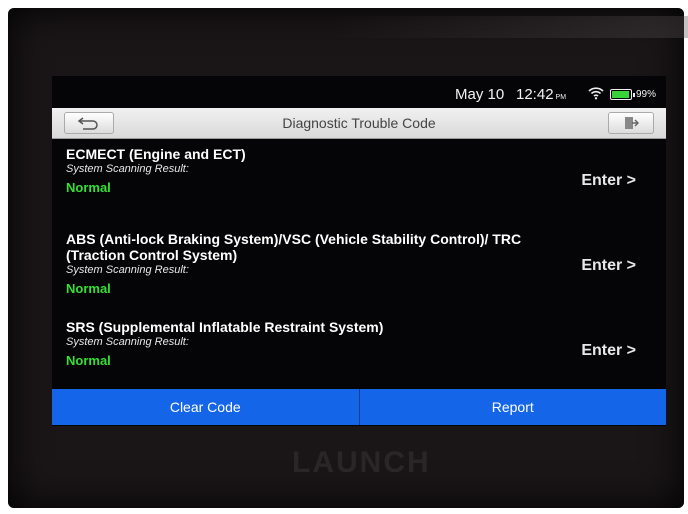 The height and width of the screenshot is (514, 688). I want to click on report-button: Report, so click(512, 407).